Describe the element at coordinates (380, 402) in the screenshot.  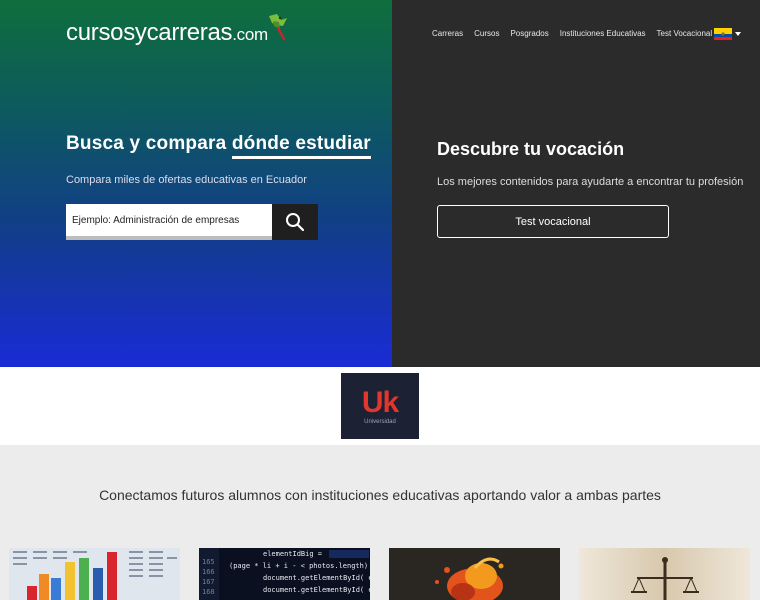
I see `uk-logo-letters: Uk` at that location.